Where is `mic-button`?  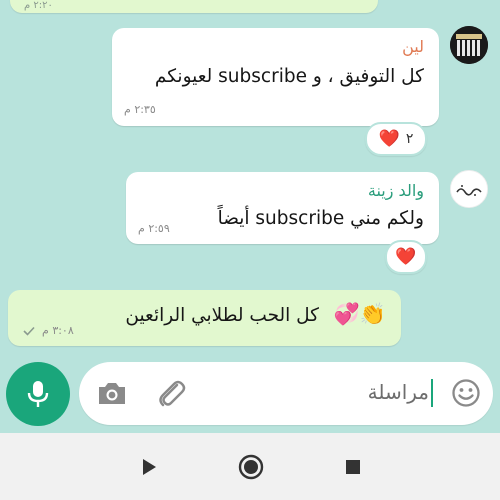 mic-button is located at coordinates (38, 394).